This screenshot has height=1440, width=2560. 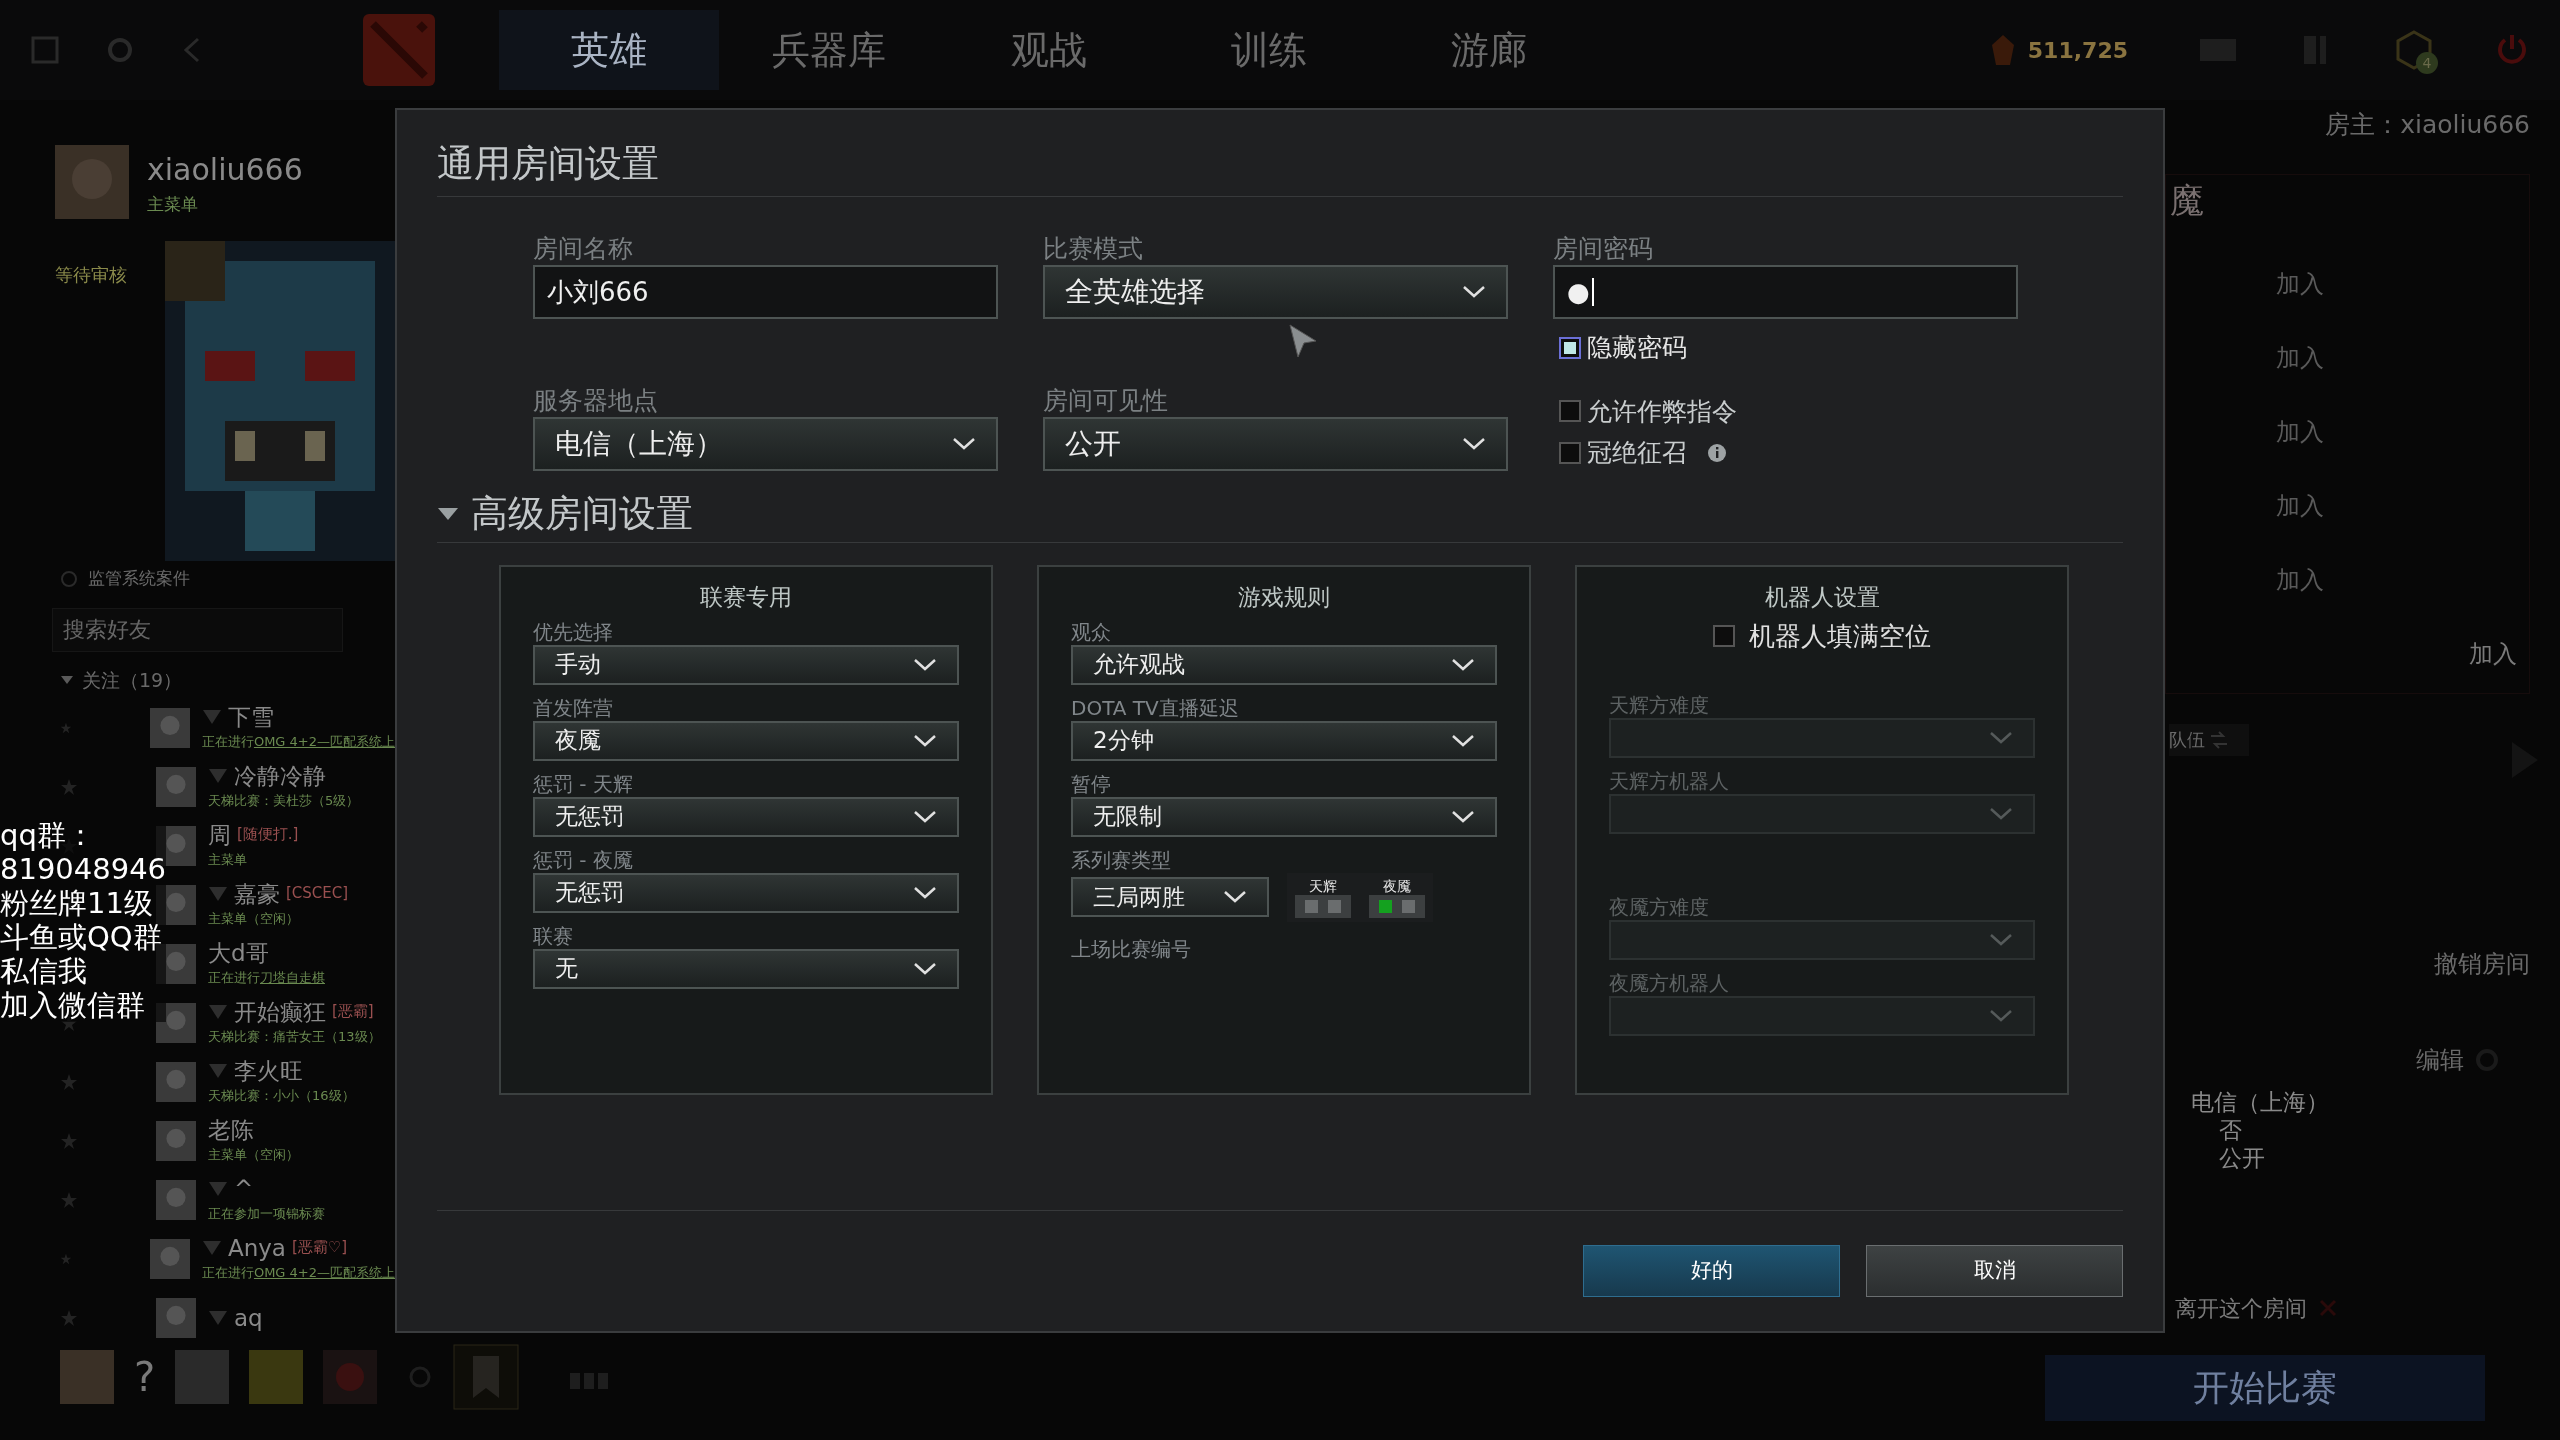 I want to click on field-label: 比赛模式, so click(x=1093, y=249).